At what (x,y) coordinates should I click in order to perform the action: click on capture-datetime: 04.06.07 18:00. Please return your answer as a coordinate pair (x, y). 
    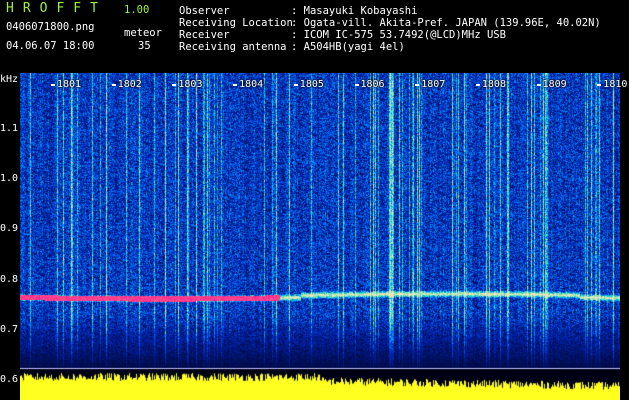
    Looking at the image, I should click on (50, 46).